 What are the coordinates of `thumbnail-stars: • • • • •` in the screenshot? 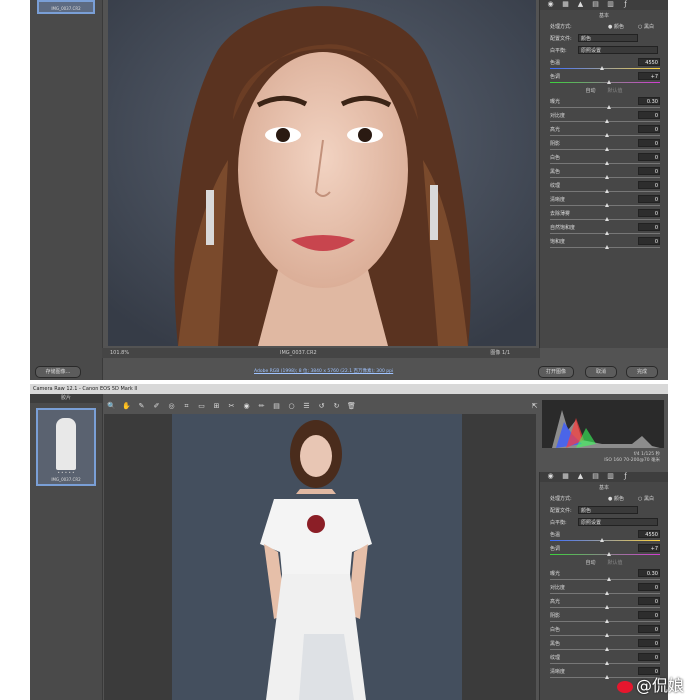 It's located at (66, 472).